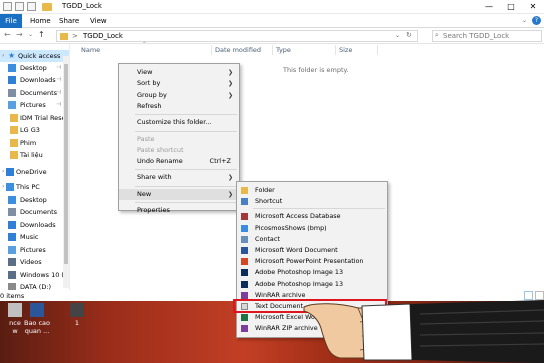  I want to click on item-count: 0 items, so click(12, 296).